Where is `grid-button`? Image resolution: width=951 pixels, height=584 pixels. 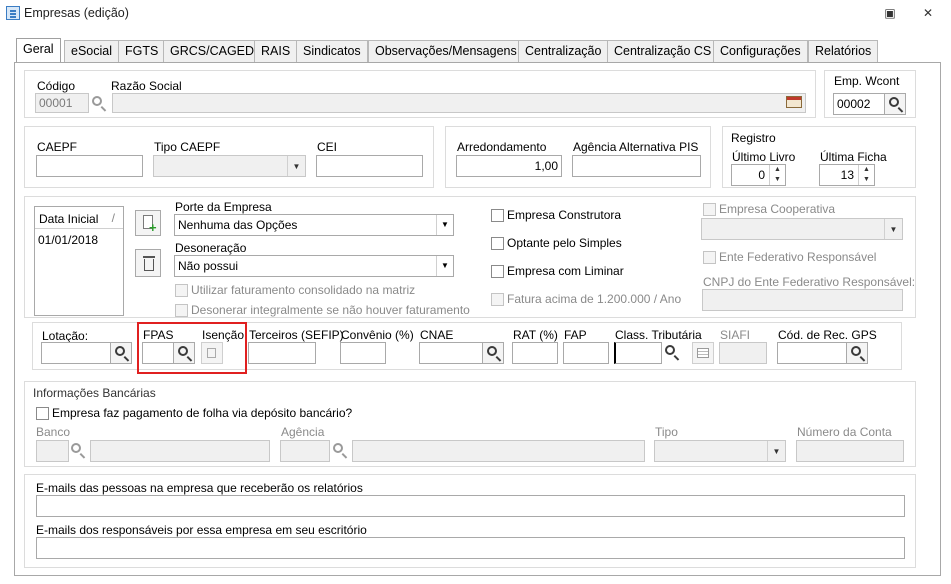
grid-button is located at coordinates (703, 353).